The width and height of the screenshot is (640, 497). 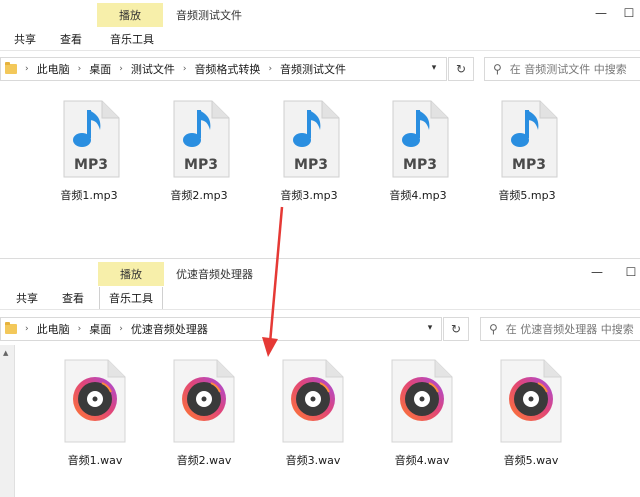 I want to click on file-item-wav: 音频3.wav, so click(x=313, y=413).